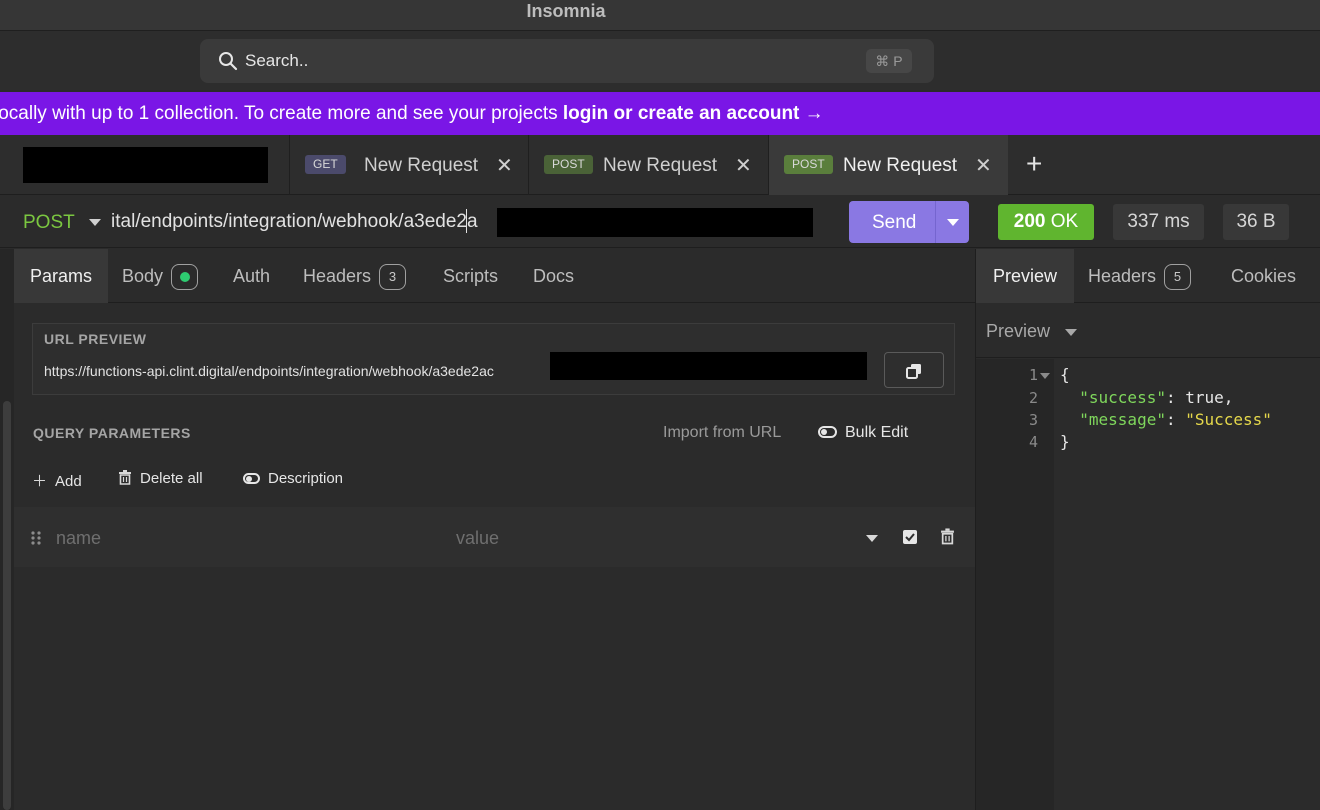  What do you see at coordinates (337, 276) in the screenshot?
I see `tab-headers-label: Headers` at bounding box center [337, 276].